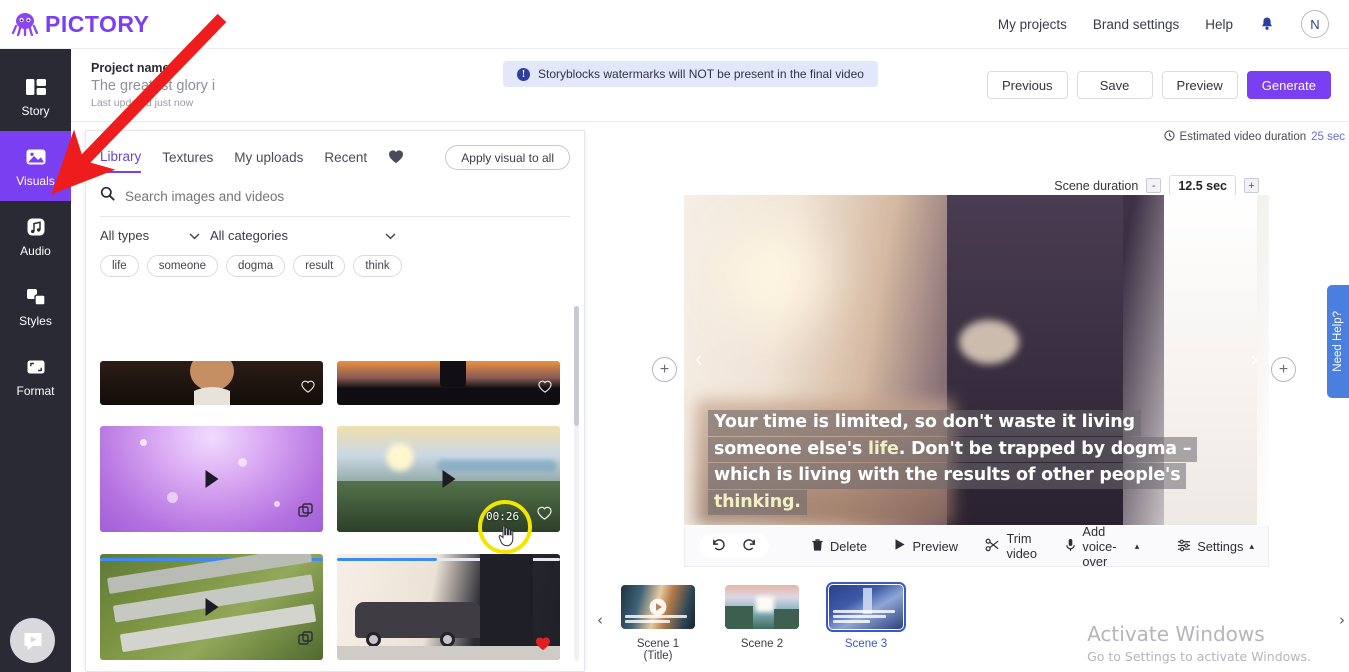 Image resolution: width=1349 pixels, height=672 pixels. I want to click on sidebar-item-visuals: Visuals, so click(35, 166).